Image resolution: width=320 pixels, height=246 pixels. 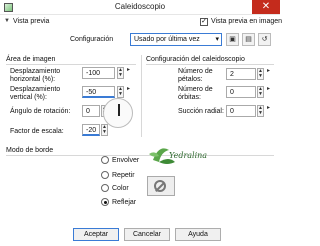 I want to click on scale-spinner: ▲ ▼, so click(x=104, y=130).